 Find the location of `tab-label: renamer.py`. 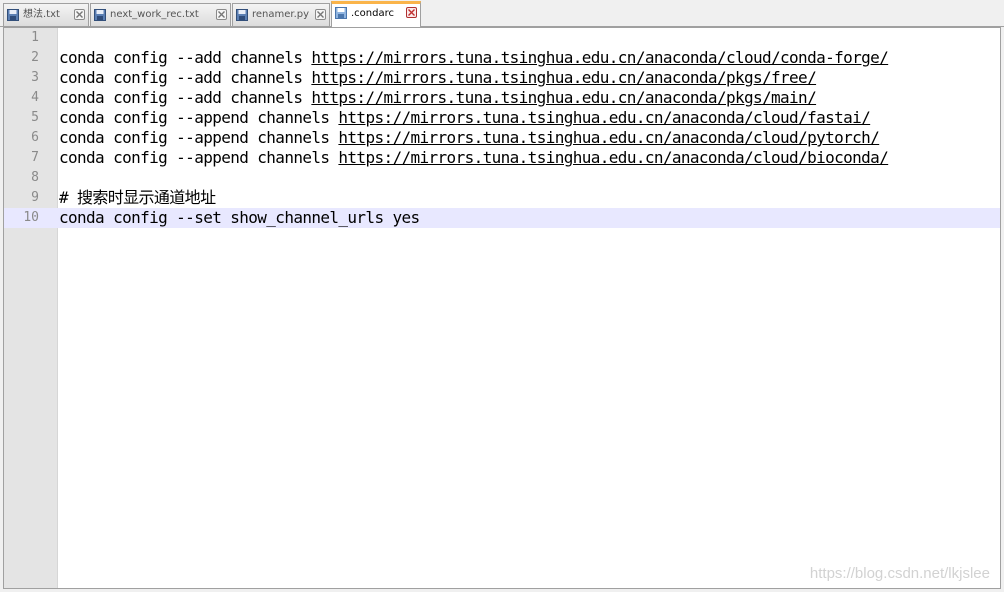

tab-label: renamer.py is located at coordinates (281, 14).